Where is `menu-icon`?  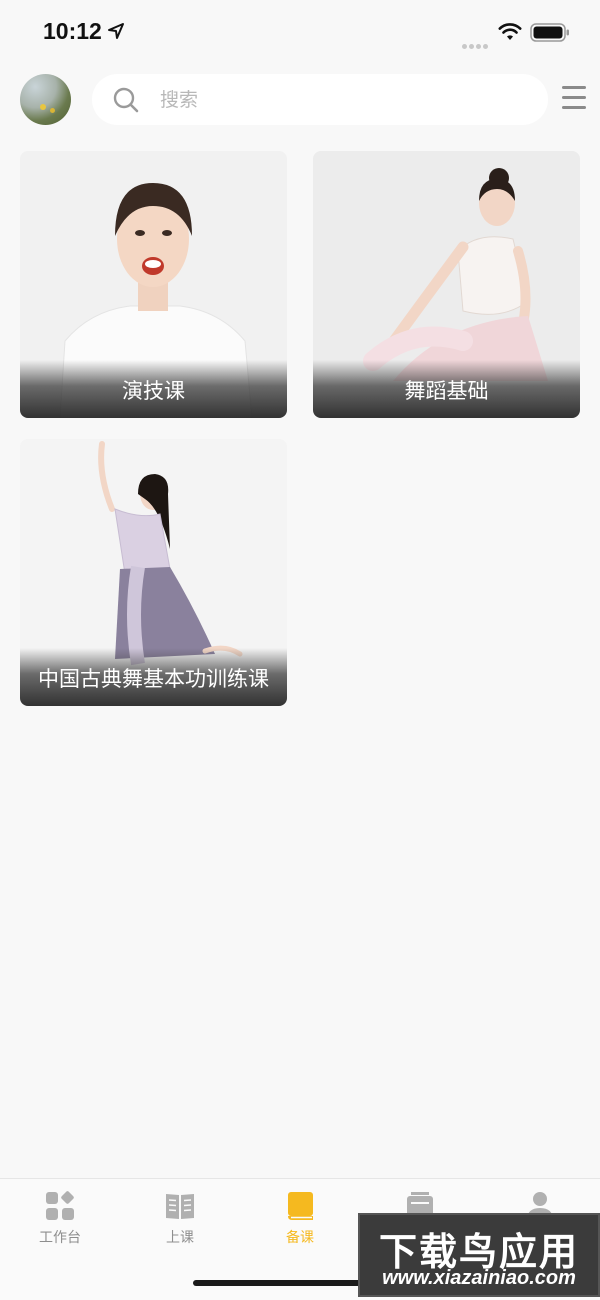
menu-icon is located at coordinates (574, 99).